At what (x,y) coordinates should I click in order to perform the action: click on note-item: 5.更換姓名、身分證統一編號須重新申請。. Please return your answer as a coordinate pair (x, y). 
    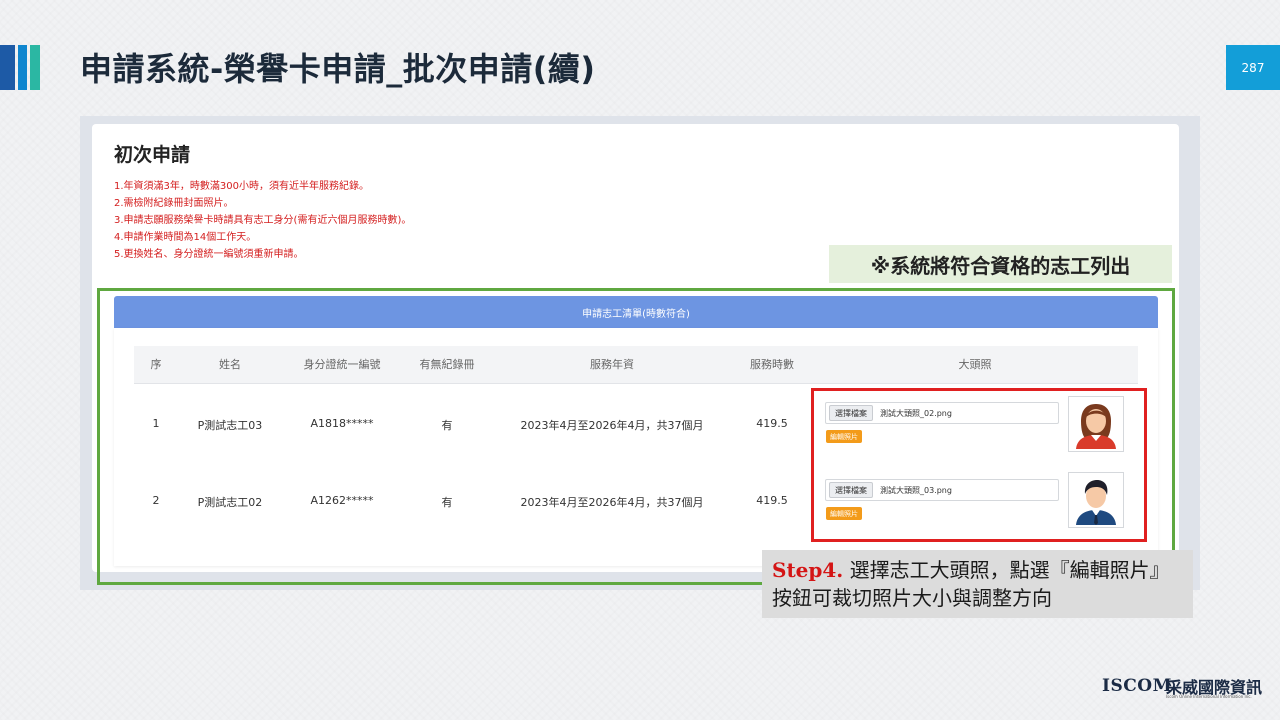
    Looking at the image, I should click on (209, 254).